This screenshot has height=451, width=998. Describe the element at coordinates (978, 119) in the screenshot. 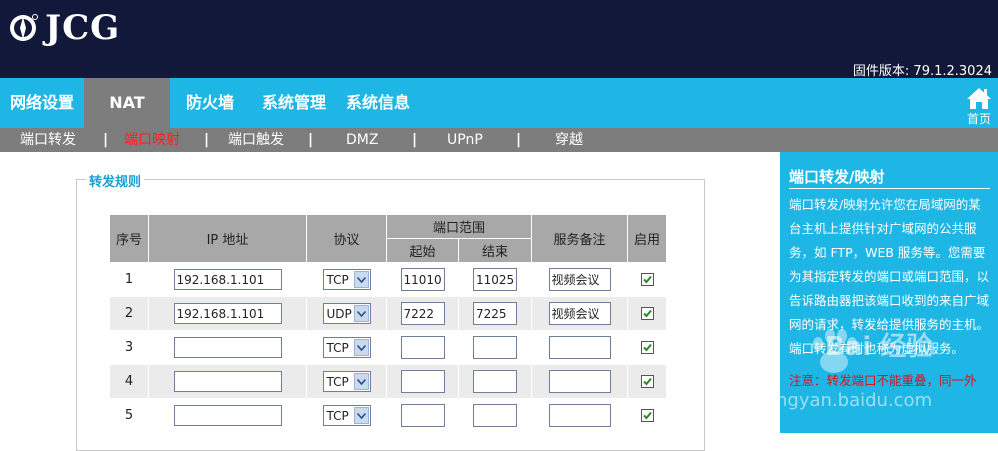

I see `home-label: 首页` at that location.